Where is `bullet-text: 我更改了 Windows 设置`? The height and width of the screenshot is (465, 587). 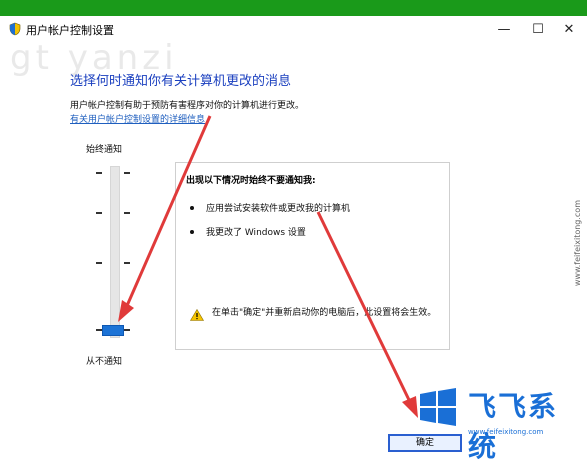
bullet-text: 我更改了 Windows 设置 is located at coordinates (256, 233).